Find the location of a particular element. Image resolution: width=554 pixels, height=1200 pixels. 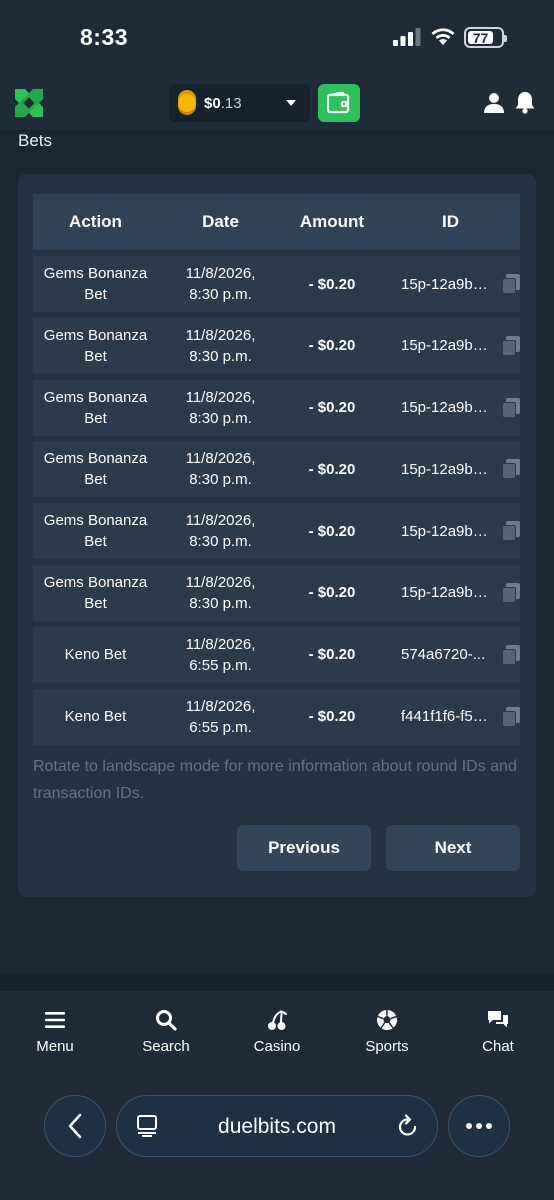

cellular-signal-icon is located at coordinates (407, 37).